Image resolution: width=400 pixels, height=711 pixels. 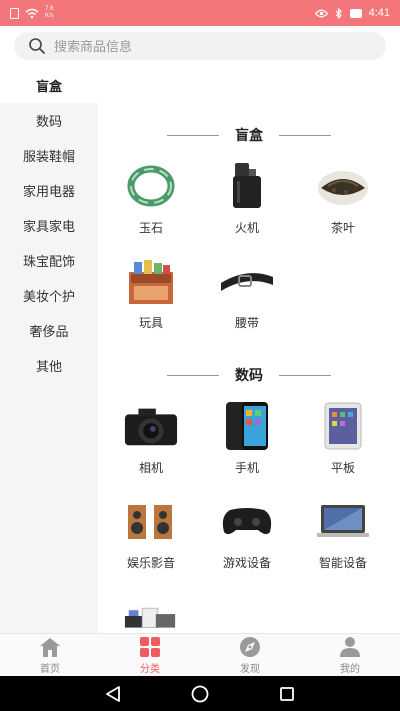 I want to click on back-triangle-icon, so click(x=113, y=693).